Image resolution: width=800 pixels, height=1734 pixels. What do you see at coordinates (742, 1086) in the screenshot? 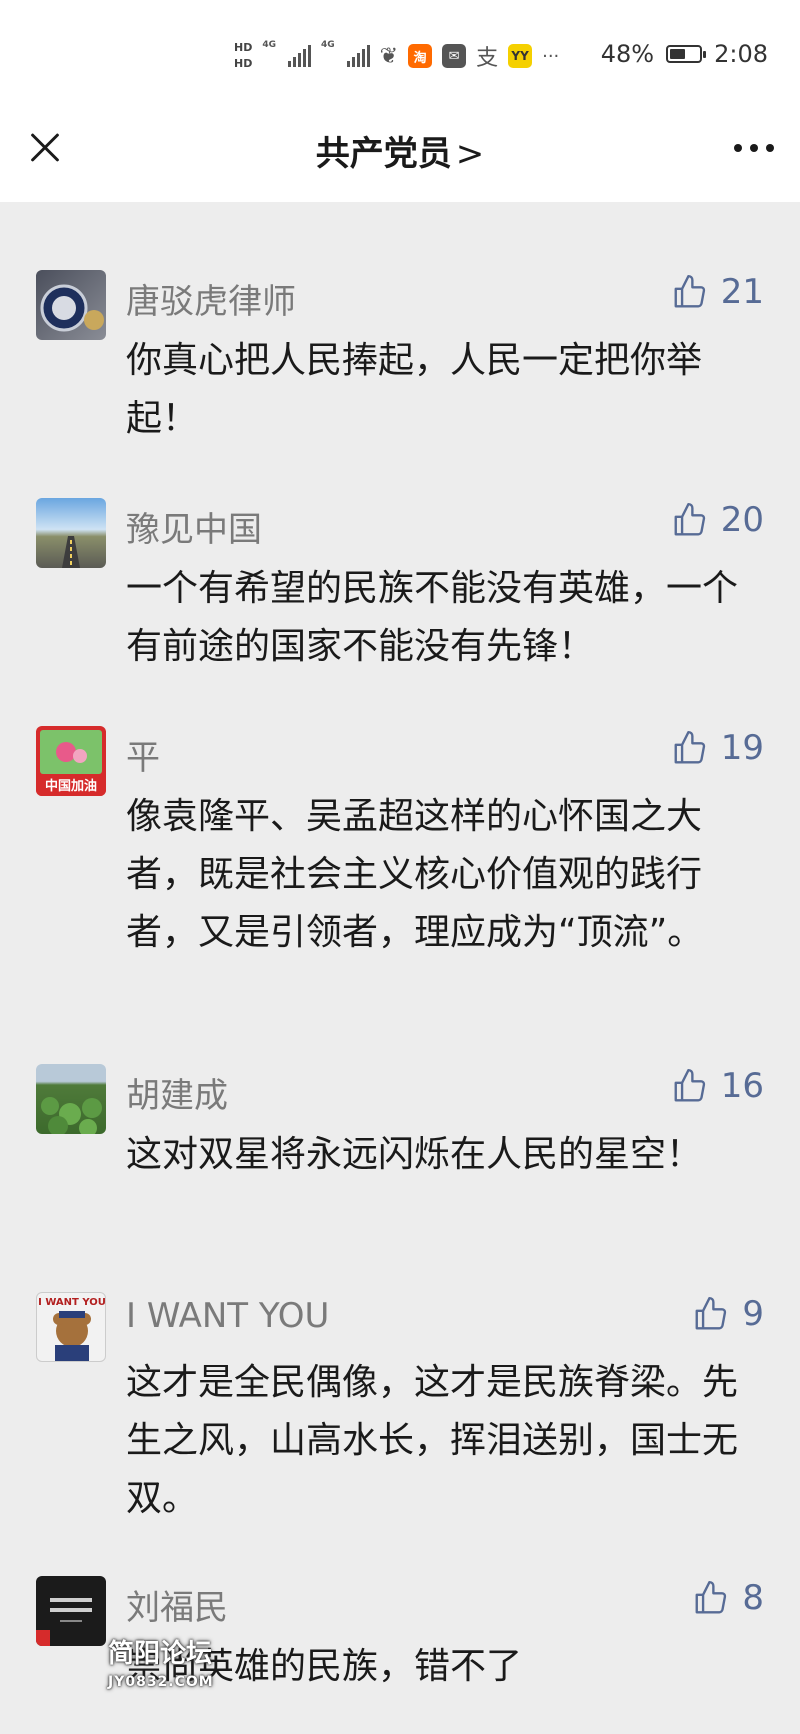
I see `like-count: 16` at bounding box center [742, 1086].